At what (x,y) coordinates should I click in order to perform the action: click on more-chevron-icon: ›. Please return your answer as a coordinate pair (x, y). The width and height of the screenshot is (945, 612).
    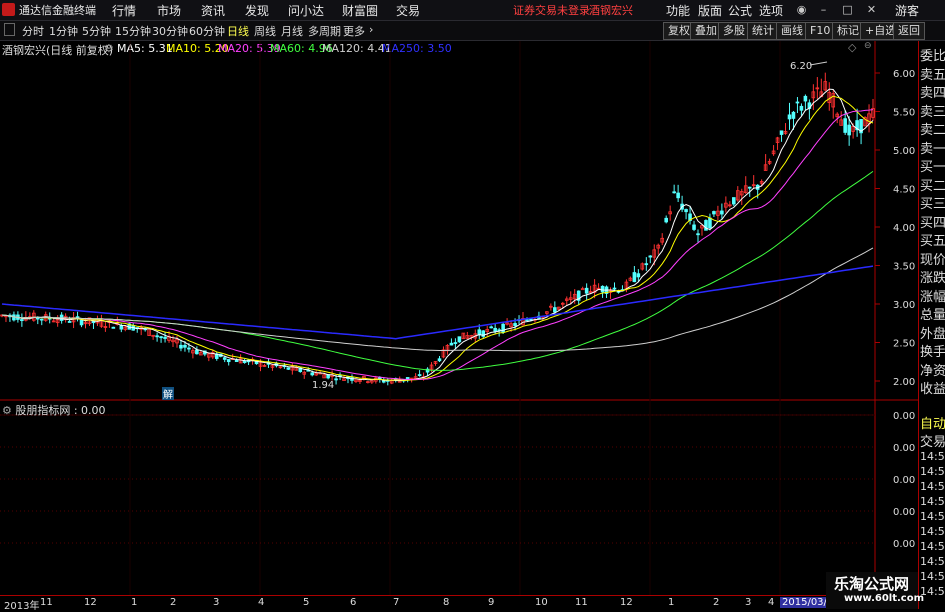
    Looking at the image, I should click on (371, 29).